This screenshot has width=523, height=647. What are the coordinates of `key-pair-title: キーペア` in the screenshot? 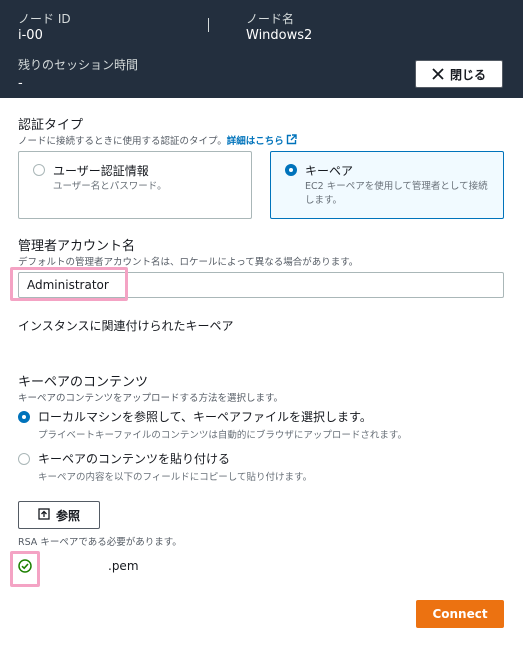 It's located at (329, 171).